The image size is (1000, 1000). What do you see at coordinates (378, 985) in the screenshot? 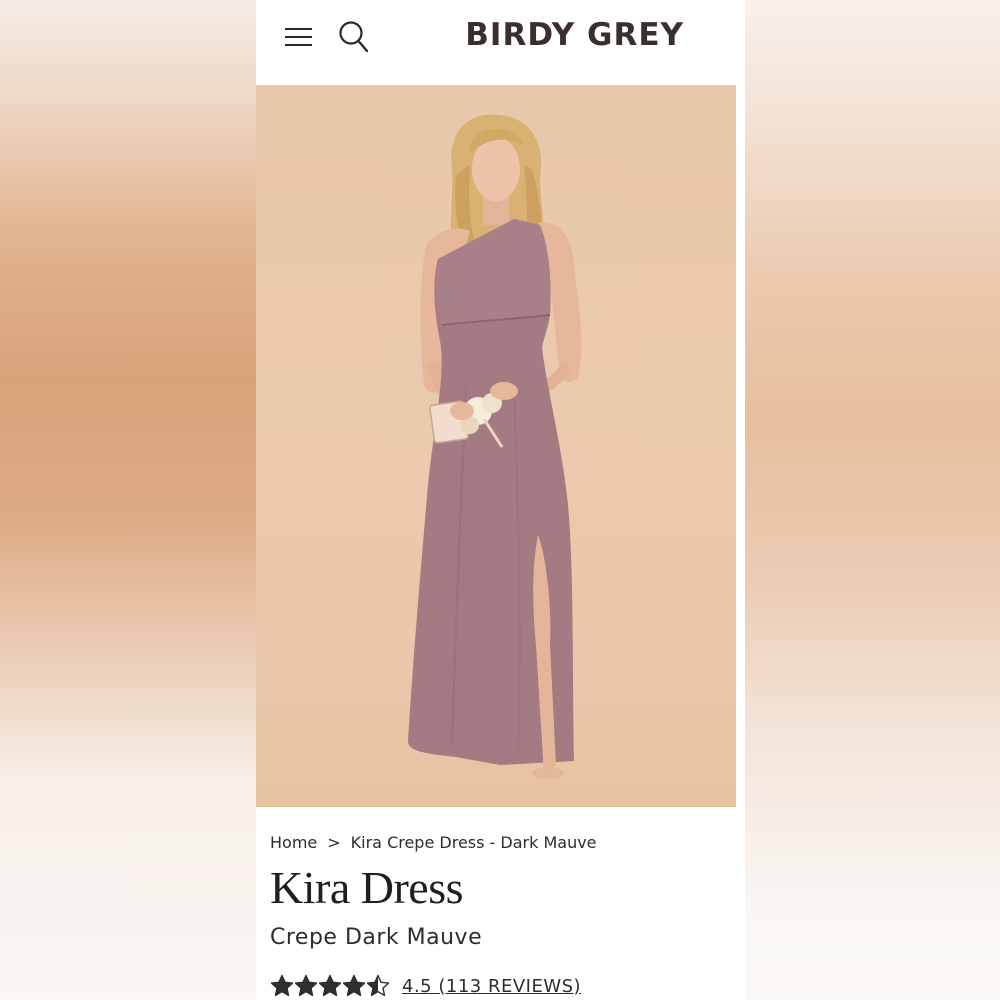
I see `star-half-icon` at bounding box center [378, 985].